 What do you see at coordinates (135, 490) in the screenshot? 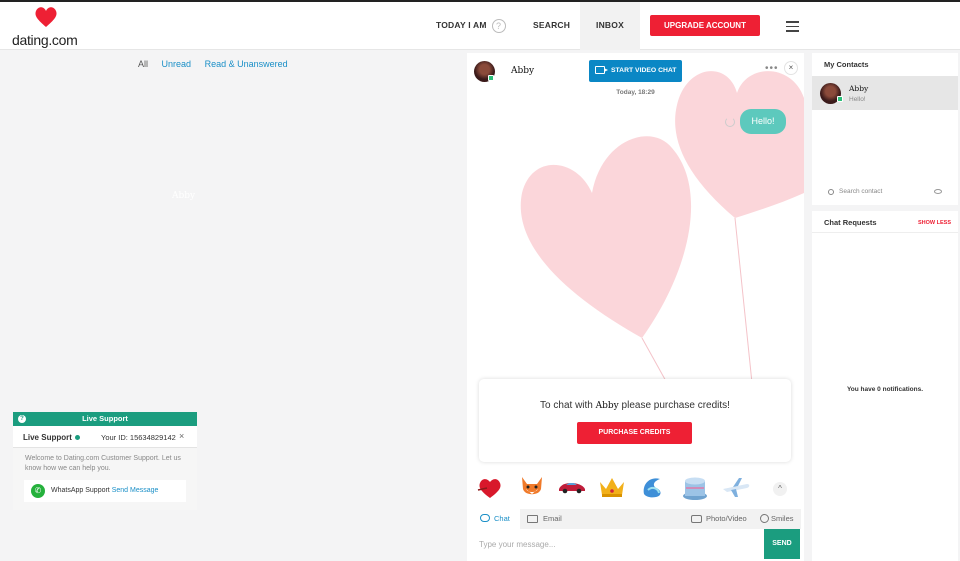
I see `send-message-link: Send Message` at bounding box center [135, 490].